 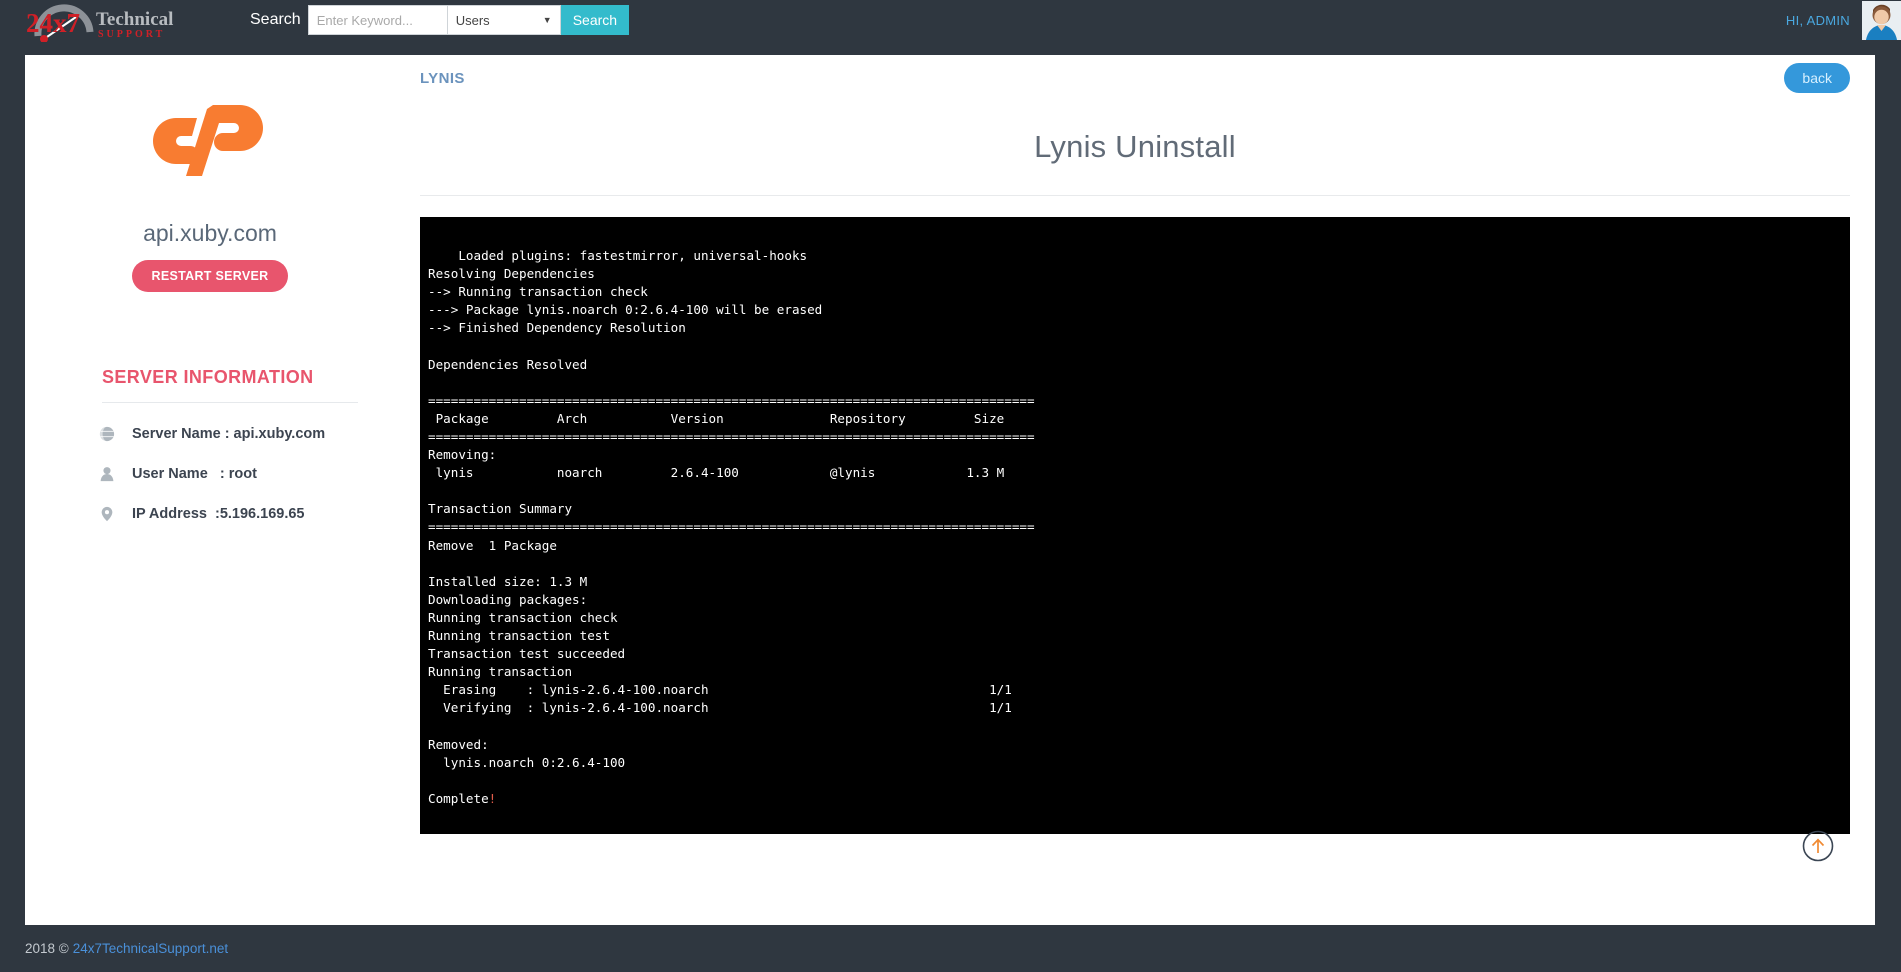 What do you see at coordinates (53, 23) in the screenshot?
I see `svg-text: 24x7` at bounding box center [53, 23].